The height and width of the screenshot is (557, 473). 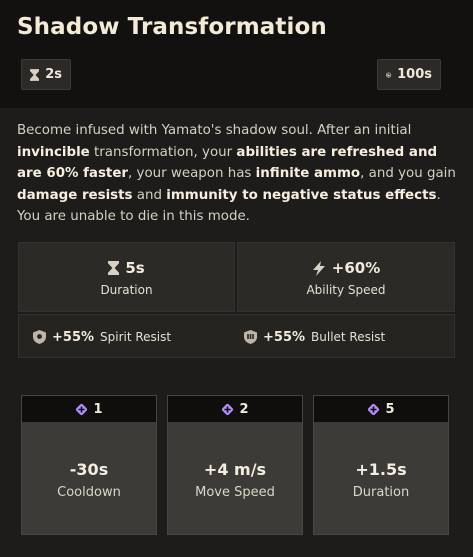 What do you see at coordinates (53, 74) in the screenshot?
I see `cast-time-value: 2s` at bounding box center [53, 74].